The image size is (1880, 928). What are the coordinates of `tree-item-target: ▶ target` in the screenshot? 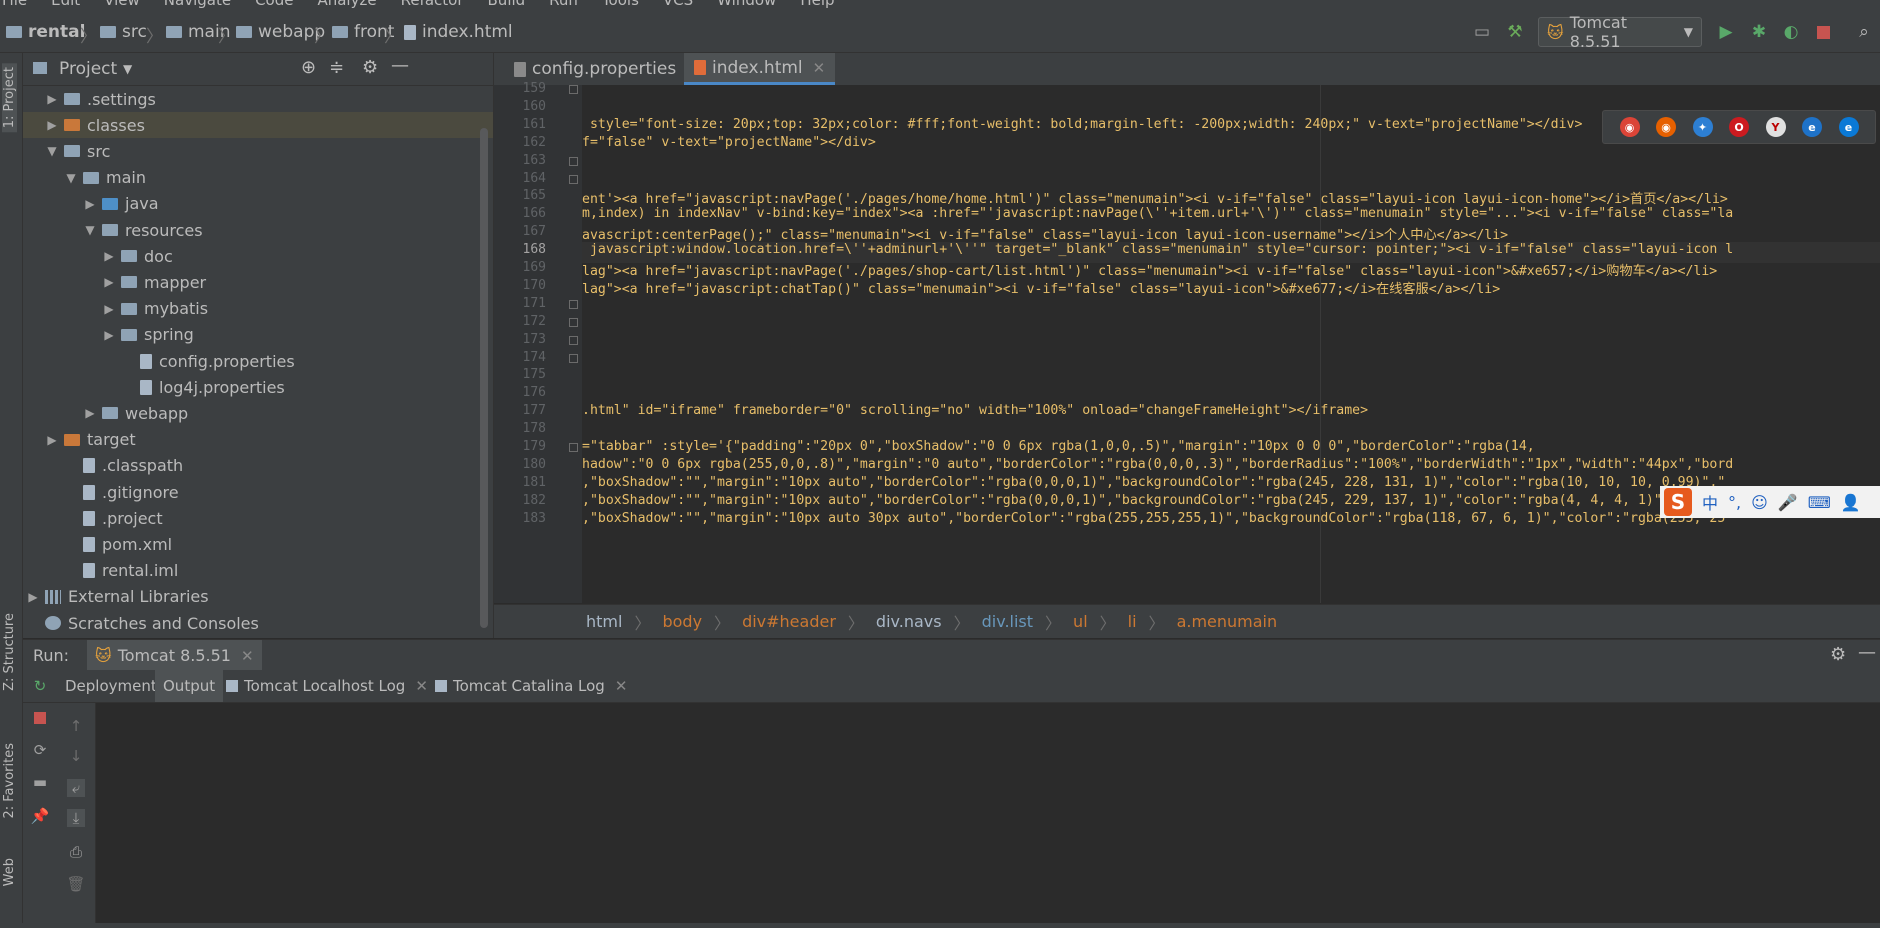 It's located at (258, 440).